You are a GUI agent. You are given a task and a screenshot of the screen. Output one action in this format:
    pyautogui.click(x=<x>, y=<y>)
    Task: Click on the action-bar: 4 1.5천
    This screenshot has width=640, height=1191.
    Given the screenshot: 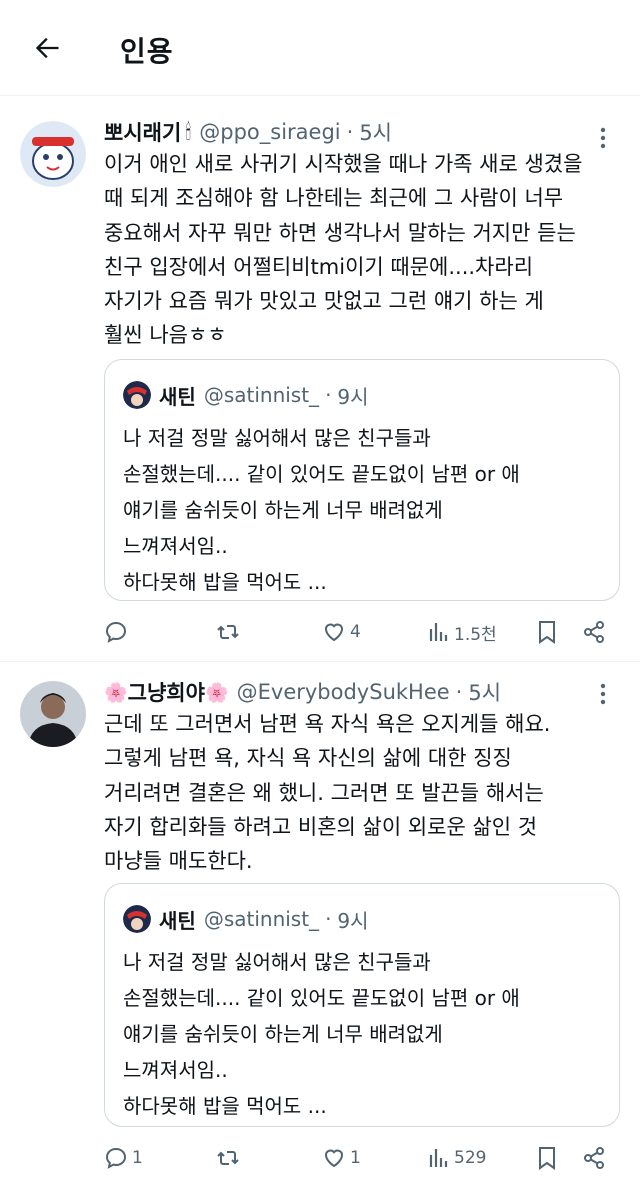 What is the action you would take?
    pyautogui.click(x=362, y=632)
    